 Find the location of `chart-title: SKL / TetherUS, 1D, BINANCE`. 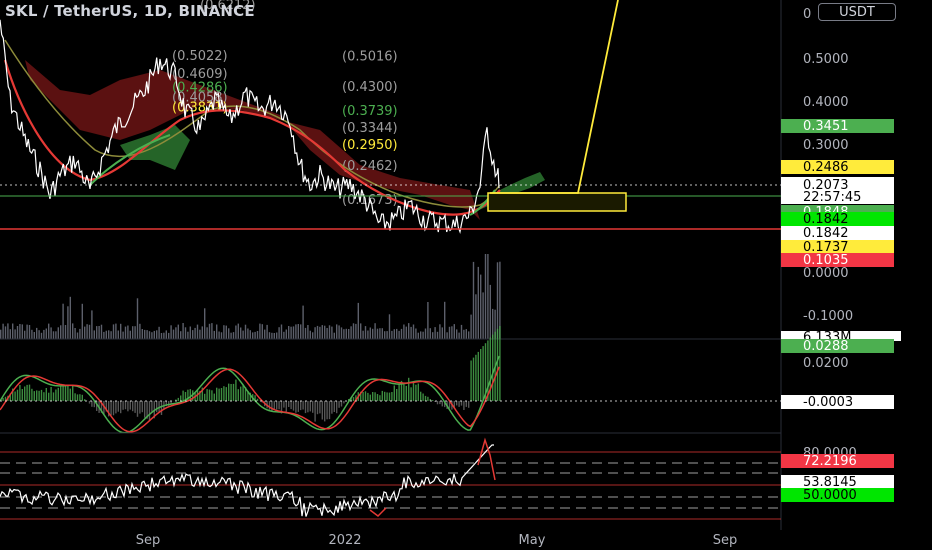

chart-title: SKL / TetherUS, 1D, BINANCE is located at coordinates (130, 11).